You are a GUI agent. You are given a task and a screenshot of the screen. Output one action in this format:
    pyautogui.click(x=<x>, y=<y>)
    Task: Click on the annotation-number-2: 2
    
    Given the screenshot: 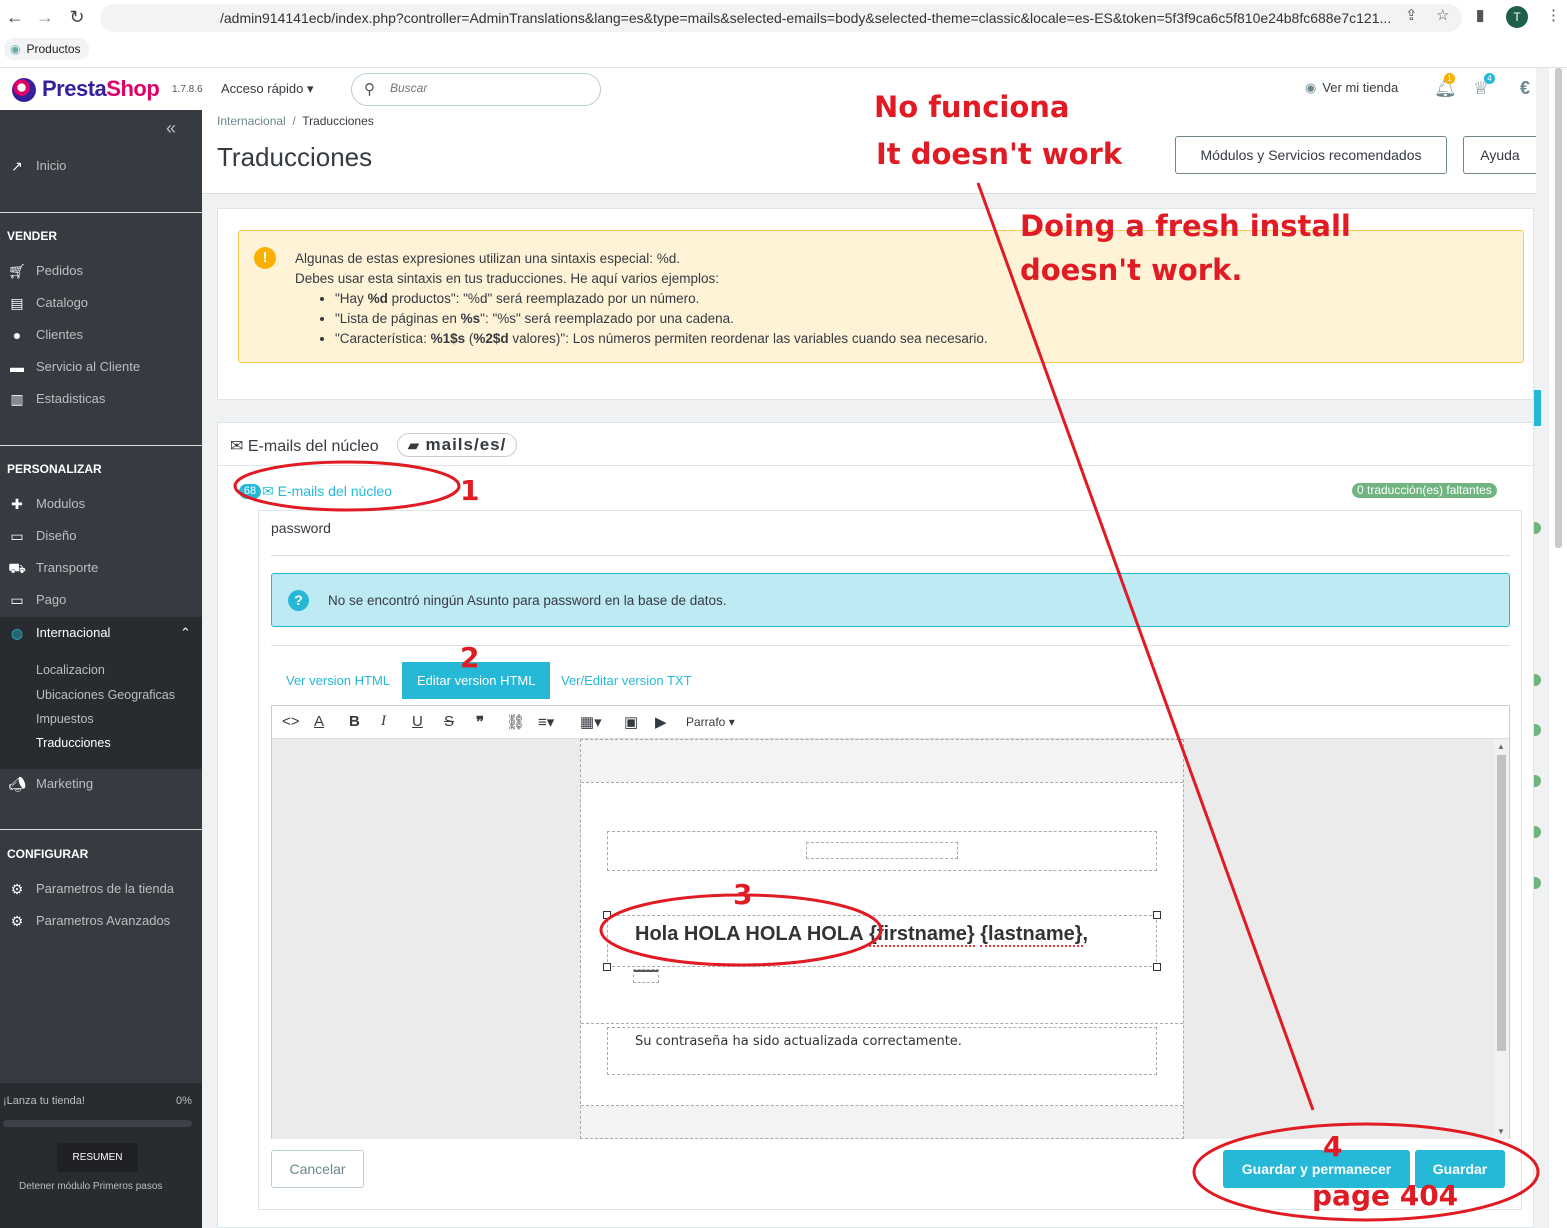 What is the action you would take?
    pyautogui.click(x=470, y=657)
    